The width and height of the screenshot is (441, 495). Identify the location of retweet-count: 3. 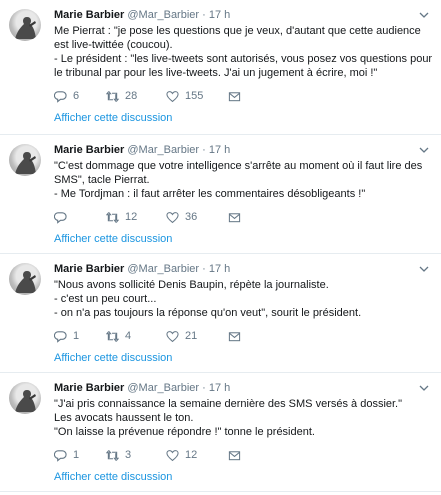
(128, 455).